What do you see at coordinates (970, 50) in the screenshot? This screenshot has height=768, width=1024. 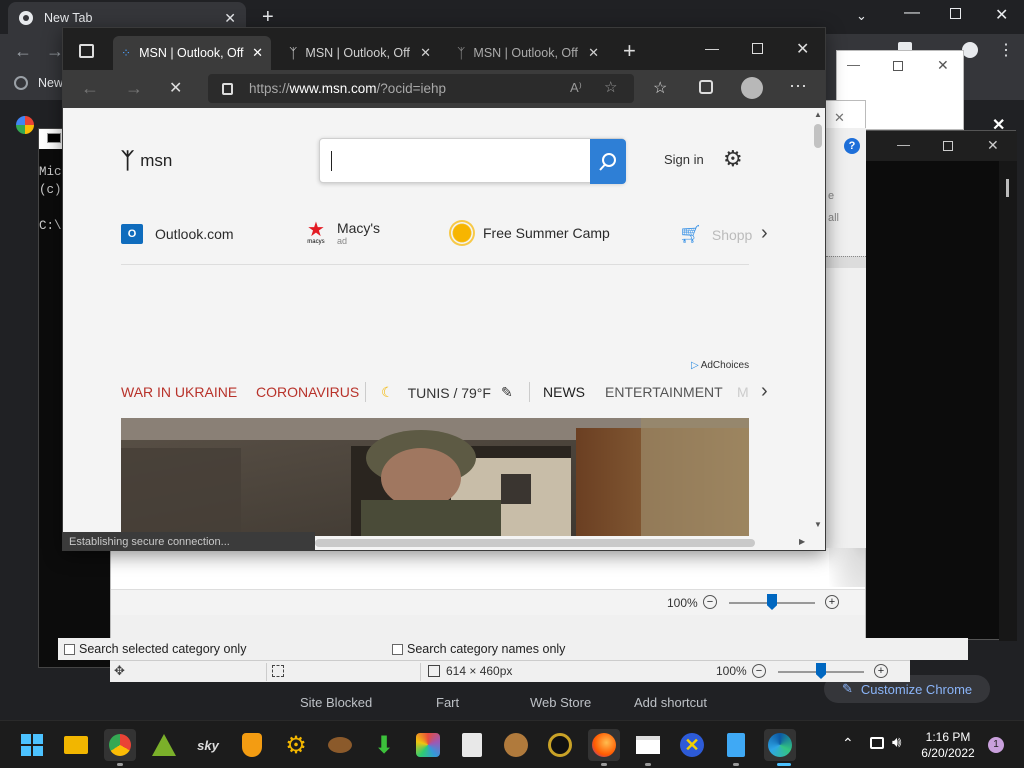 I see `profile-icon` at bounding box center [970, 50].